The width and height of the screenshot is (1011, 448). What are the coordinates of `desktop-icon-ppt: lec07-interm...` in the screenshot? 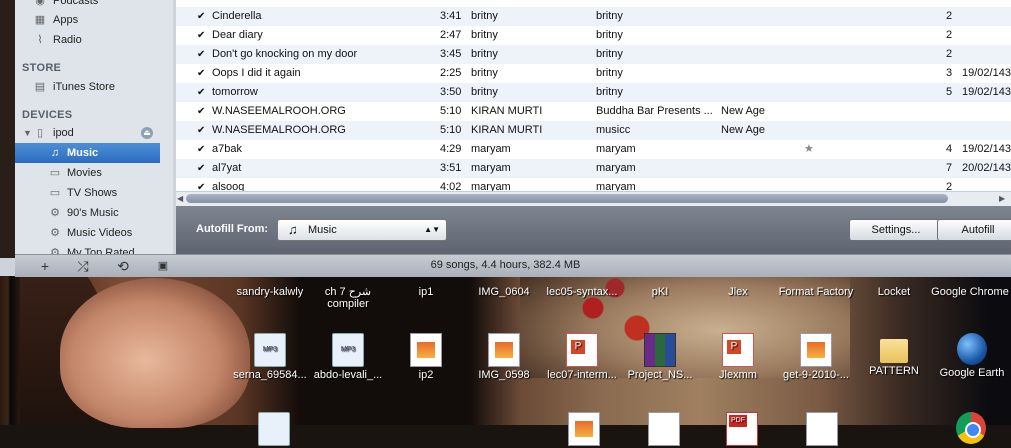 It's located at (582, 357).